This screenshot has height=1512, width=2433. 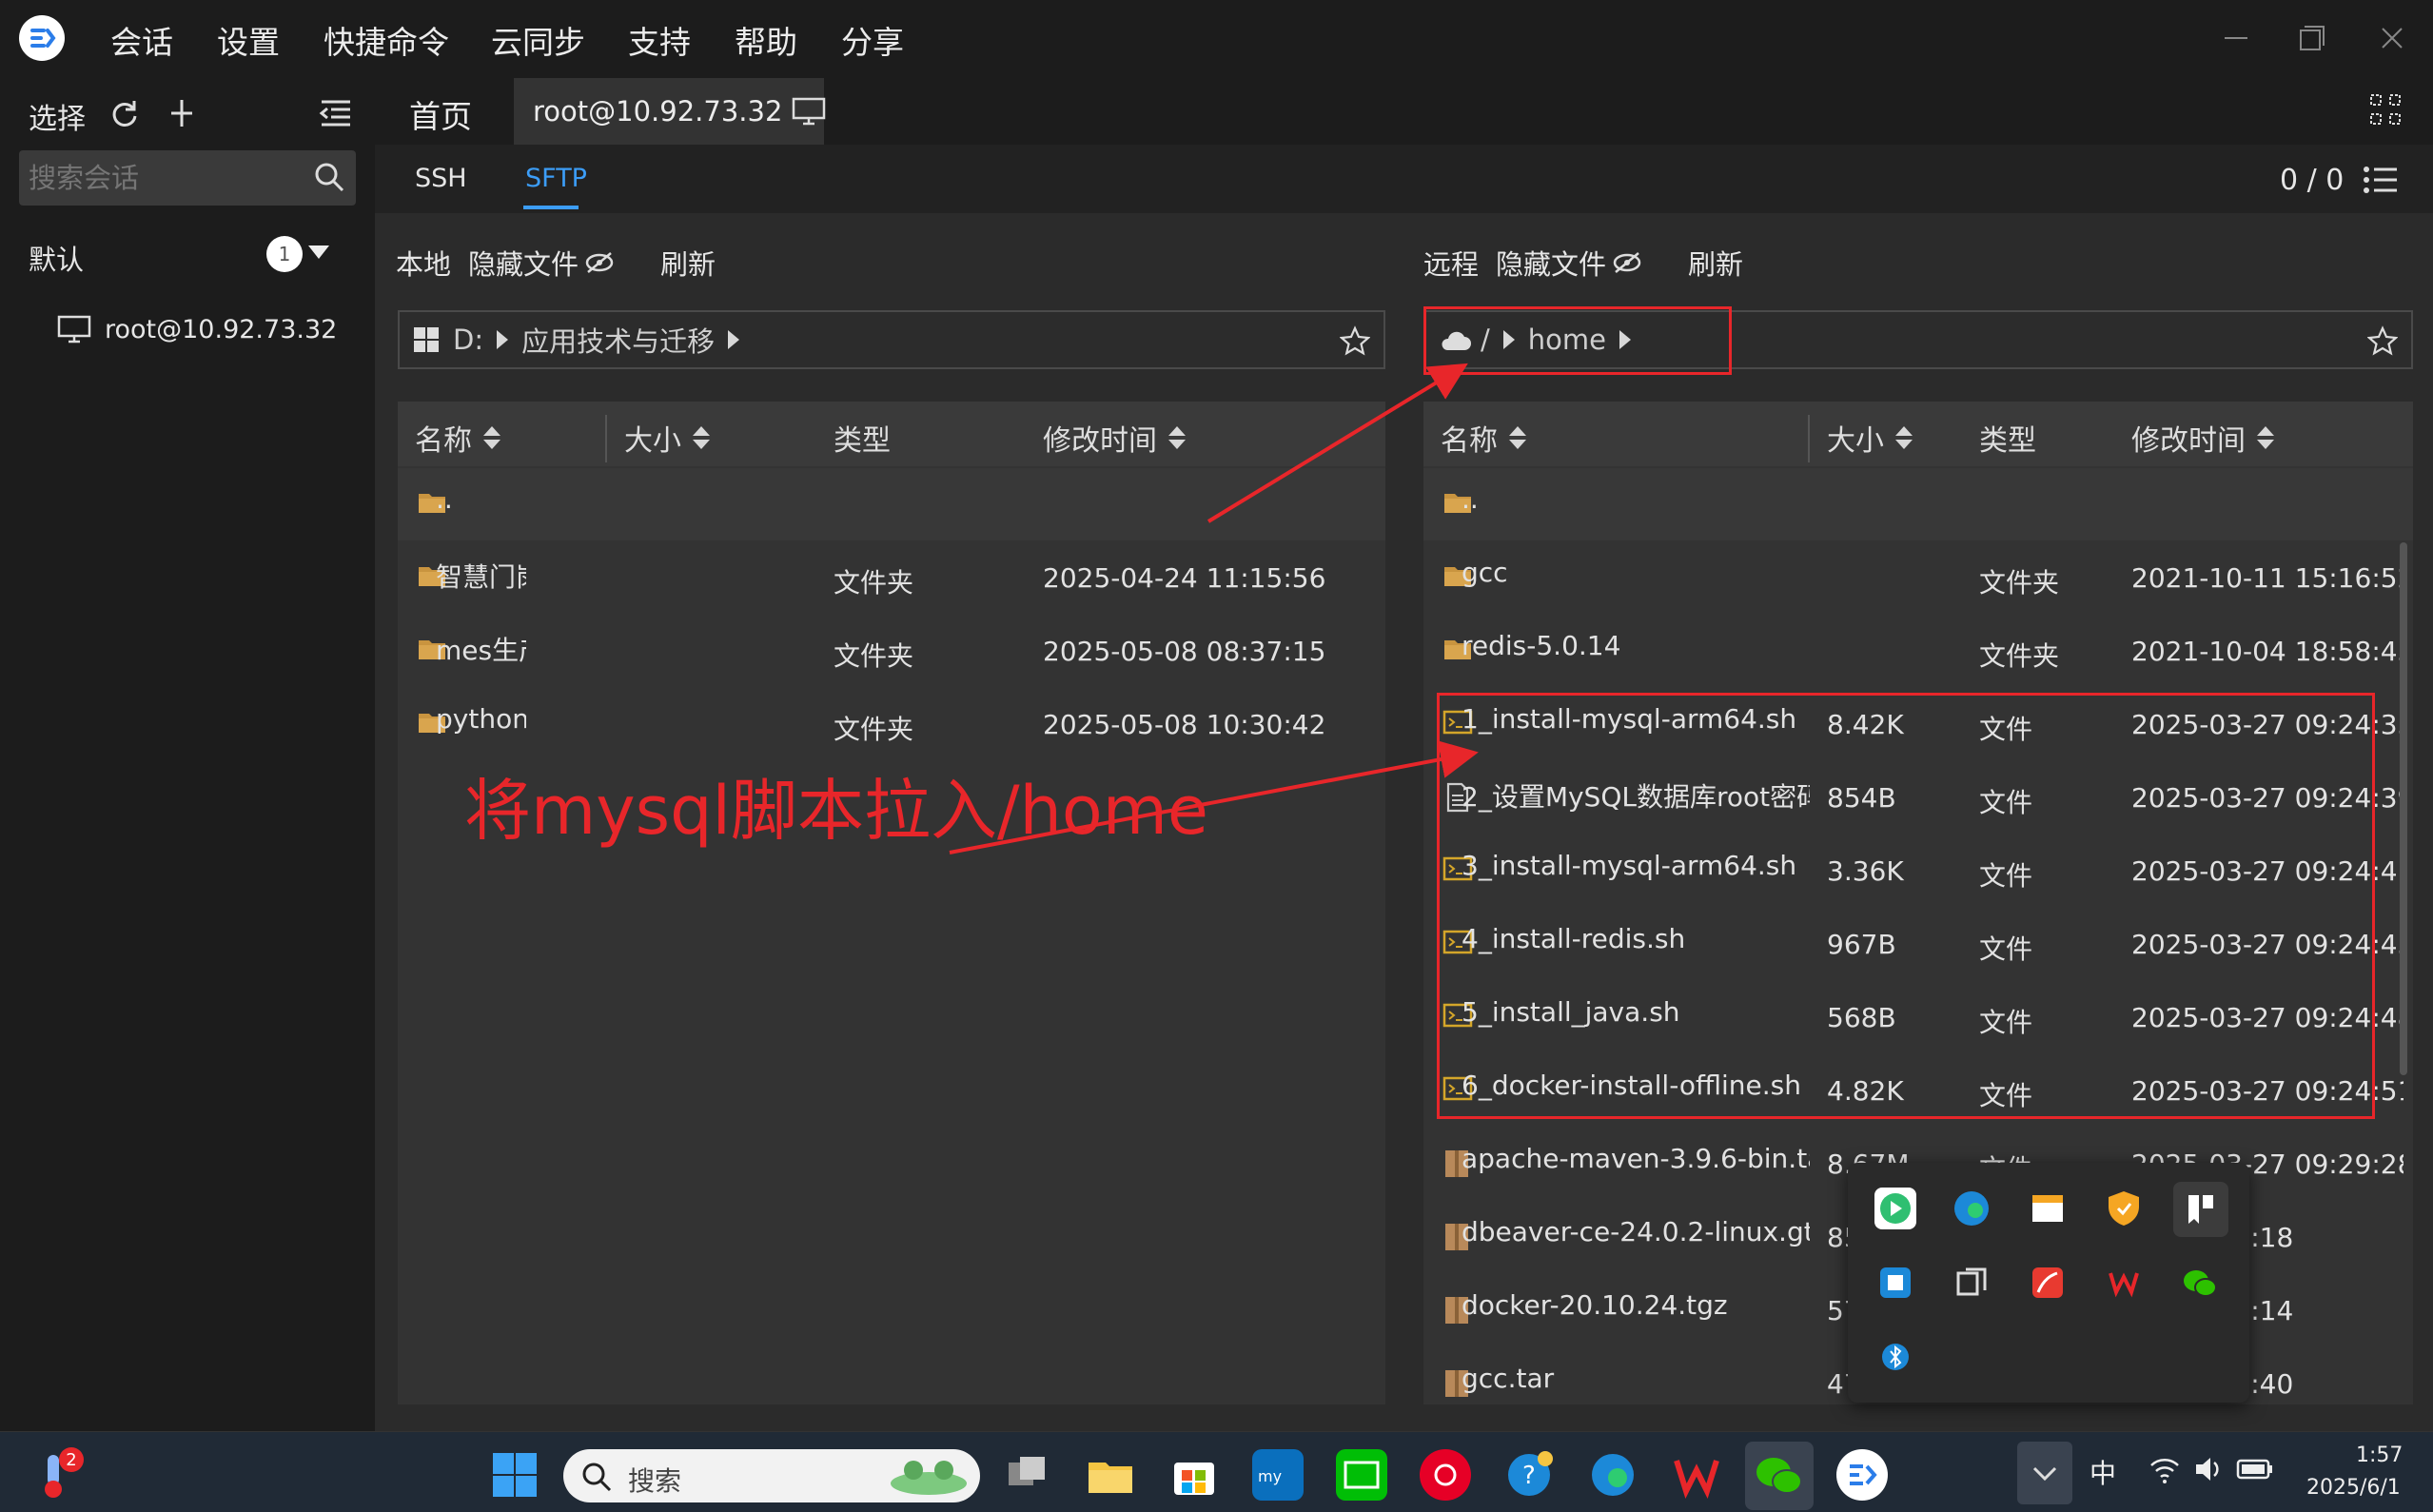 I want to click on volume-icon, so click(x=2208, y=1469).